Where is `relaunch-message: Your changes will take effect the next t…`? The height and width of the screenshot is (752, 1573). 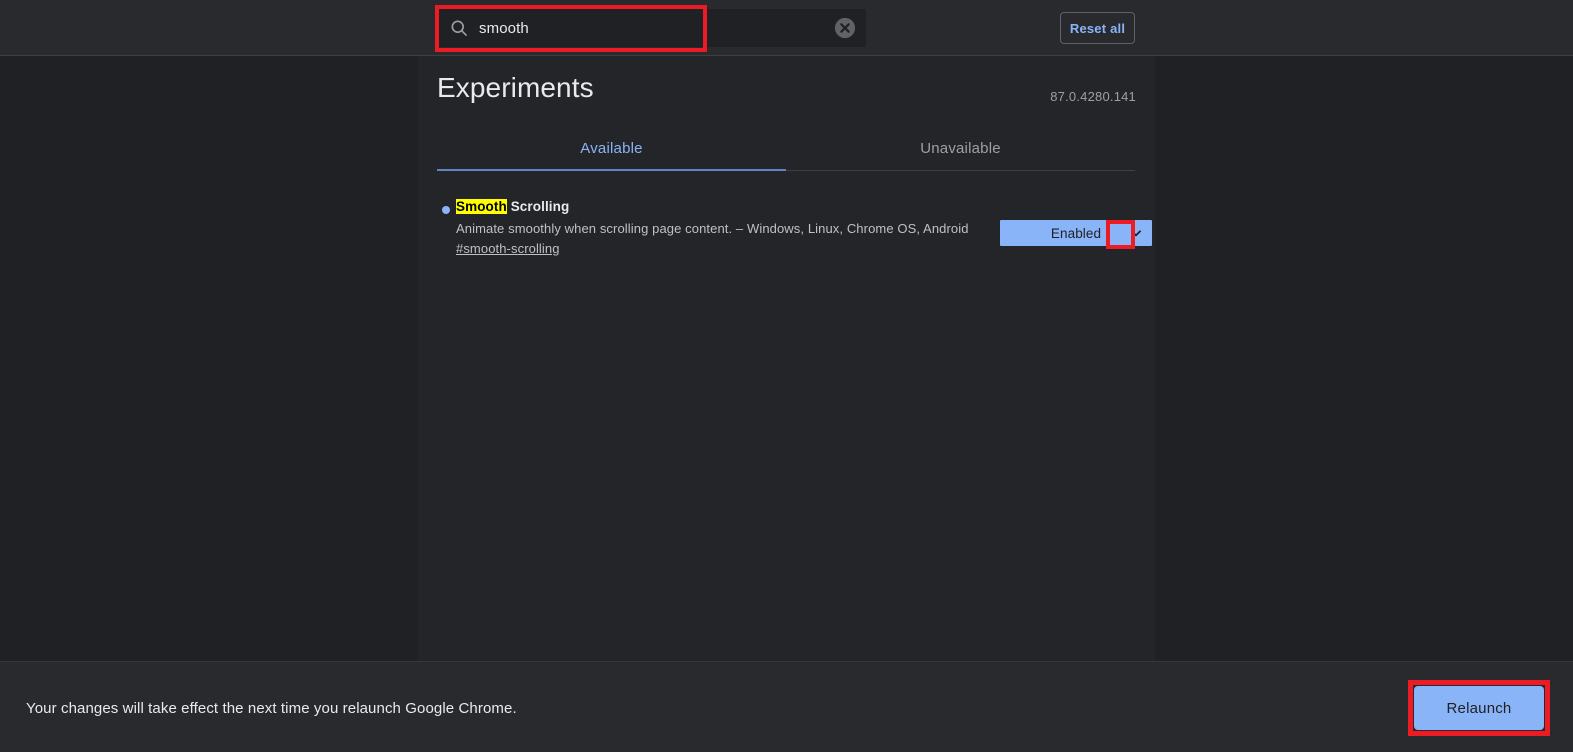
relaunch-message: Your changes will take effect the next t… is located at coordinates (271, 708).